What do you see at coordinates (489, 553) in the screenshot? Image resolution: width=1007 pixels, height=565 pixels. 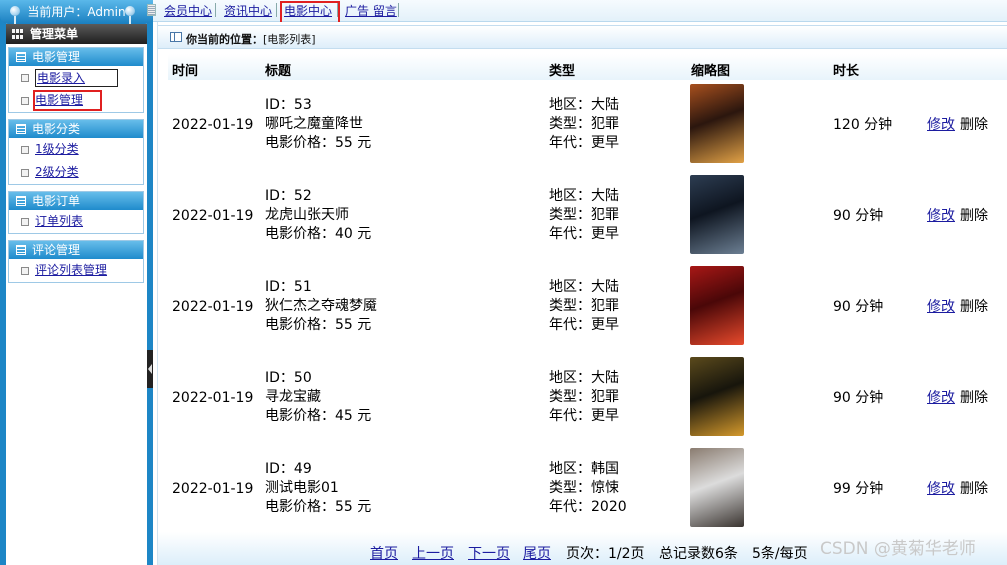 I see `pager-next-link: 下一页` at bounding box center [489, 553].